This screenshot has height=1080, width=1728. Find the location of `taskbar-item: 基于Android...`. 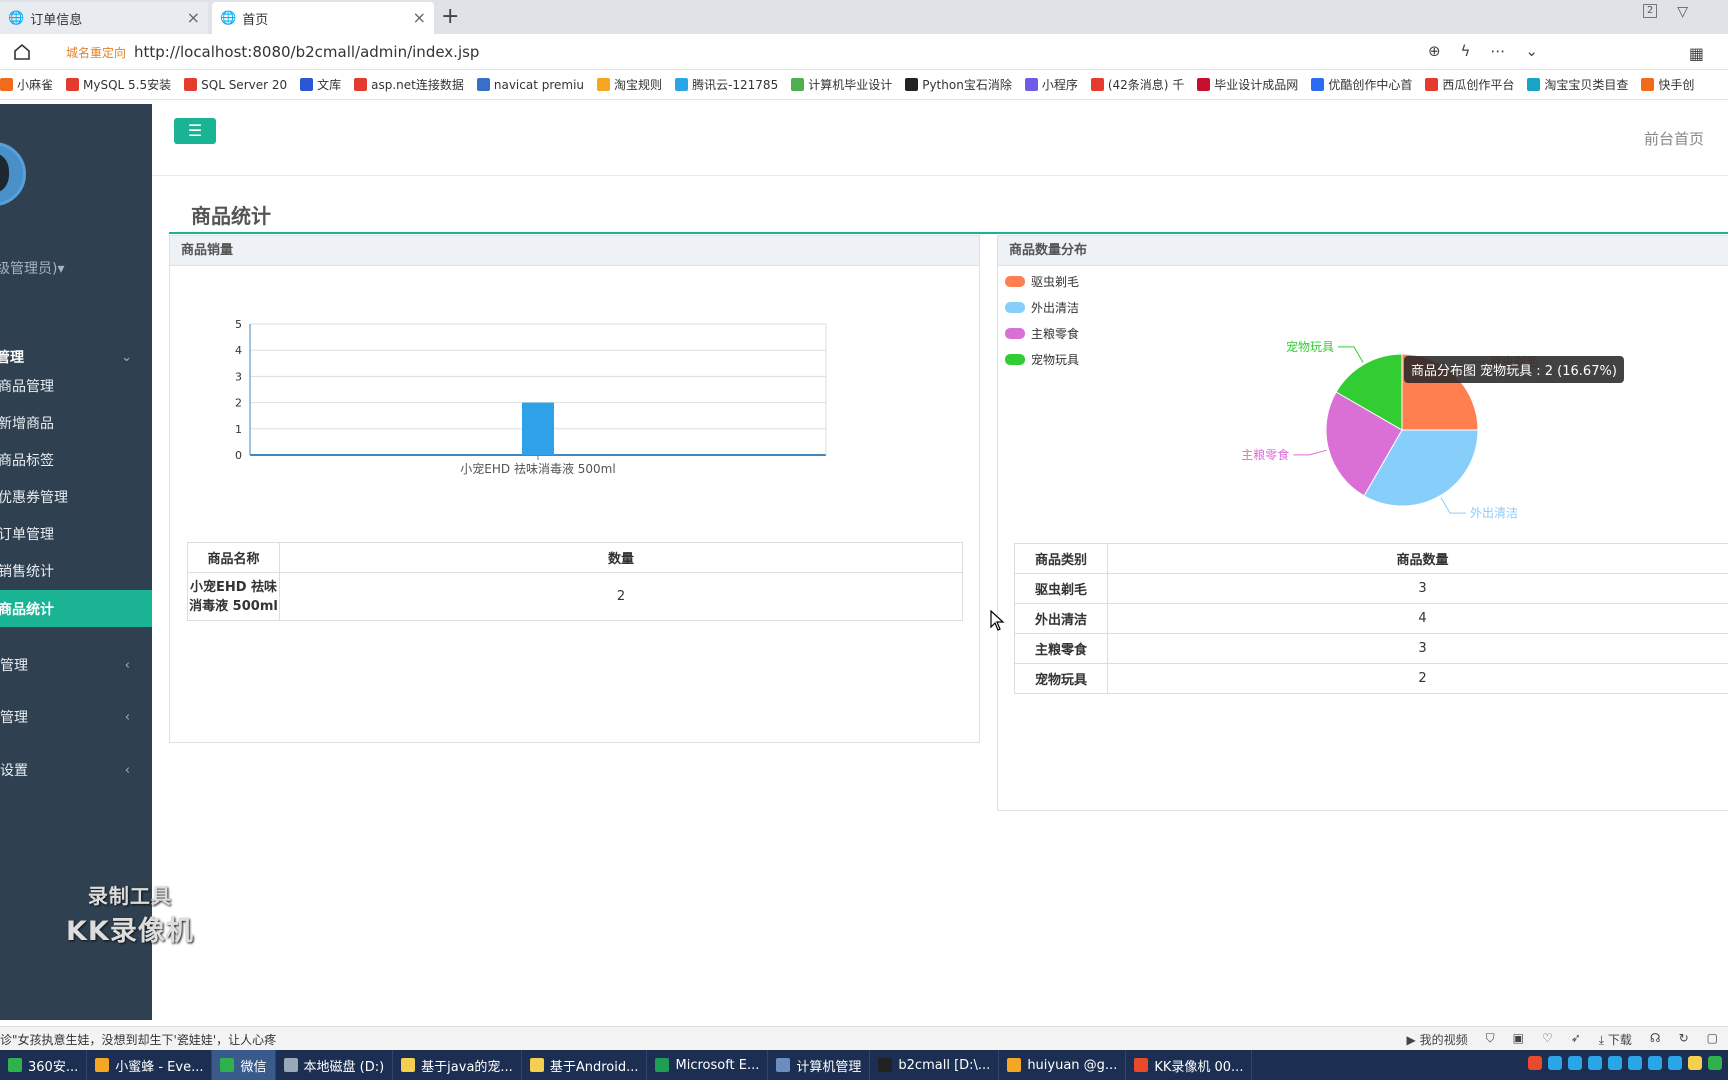

taskbar-item: 基于Android... is located at coordinates (585, 1065).